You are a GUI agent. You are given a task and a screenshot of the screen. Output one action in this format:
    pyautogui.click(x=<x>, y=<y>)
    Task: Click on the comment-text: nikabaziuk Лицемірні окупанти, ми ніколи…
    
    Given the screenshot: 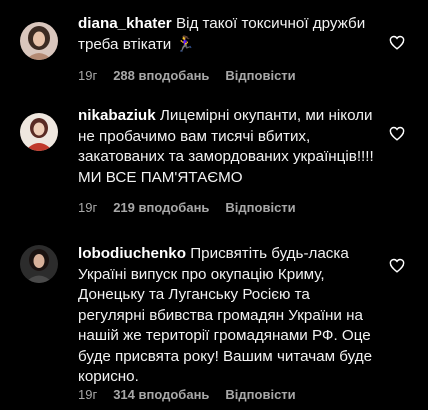 What is the action you would take?
    pyautogui.click(x=228, y=147)
    